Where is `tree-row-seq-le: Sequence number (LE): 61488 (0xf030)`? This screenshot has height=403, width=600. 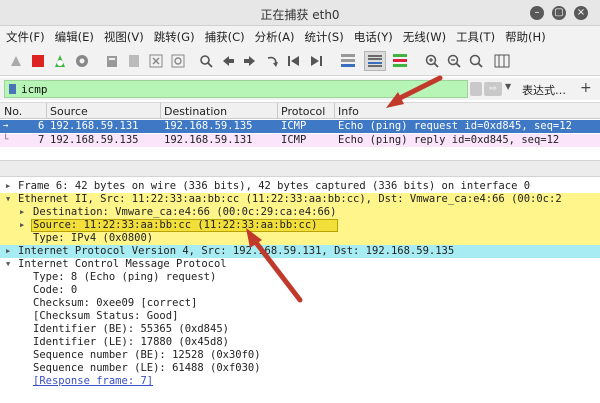
tree-row-seq-le: Sequence number (LE): 61488 (0xf030) is located at coordinates (300, 368).